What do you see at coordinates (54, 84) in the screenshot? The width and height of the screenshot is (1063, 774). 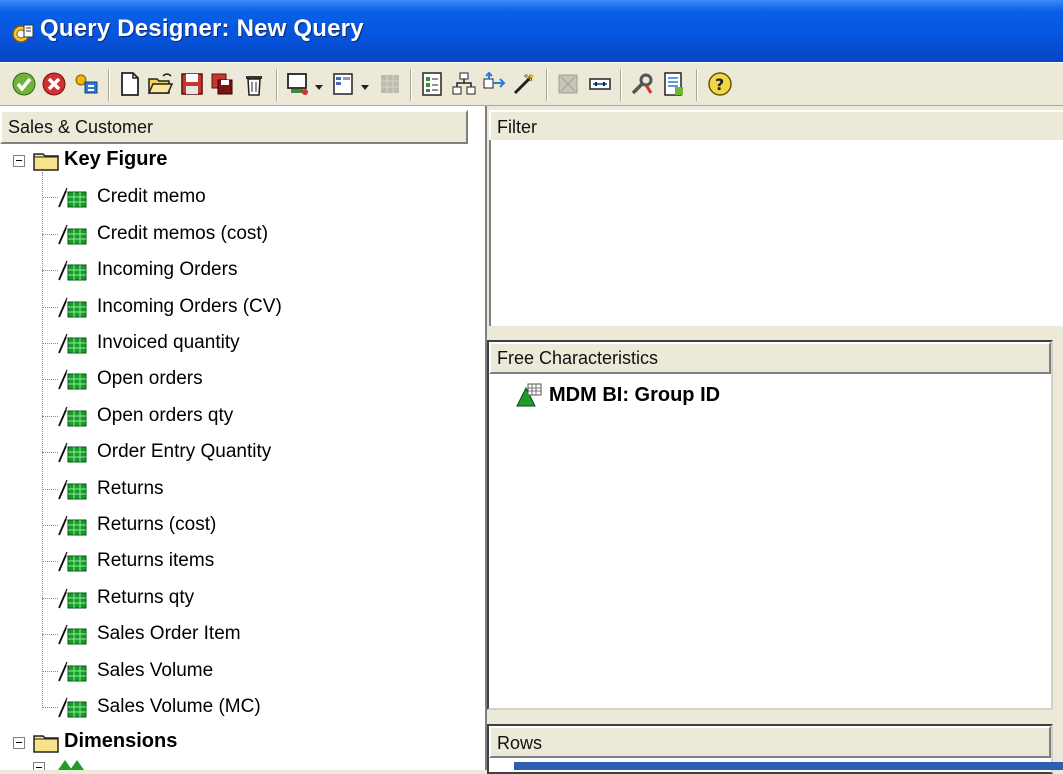 I see `cancel-icon` at bounding box center [54, 84].